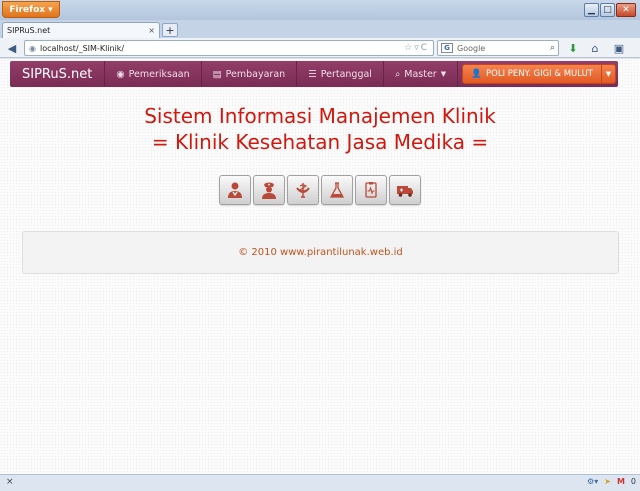 The image size is (640, 491). What do you see at coordinates (320, 142) in the screenshot?
I see `hero-line-2: = Klinik Kesehatan Jasa Medika =` at bounding box center [320, 142].